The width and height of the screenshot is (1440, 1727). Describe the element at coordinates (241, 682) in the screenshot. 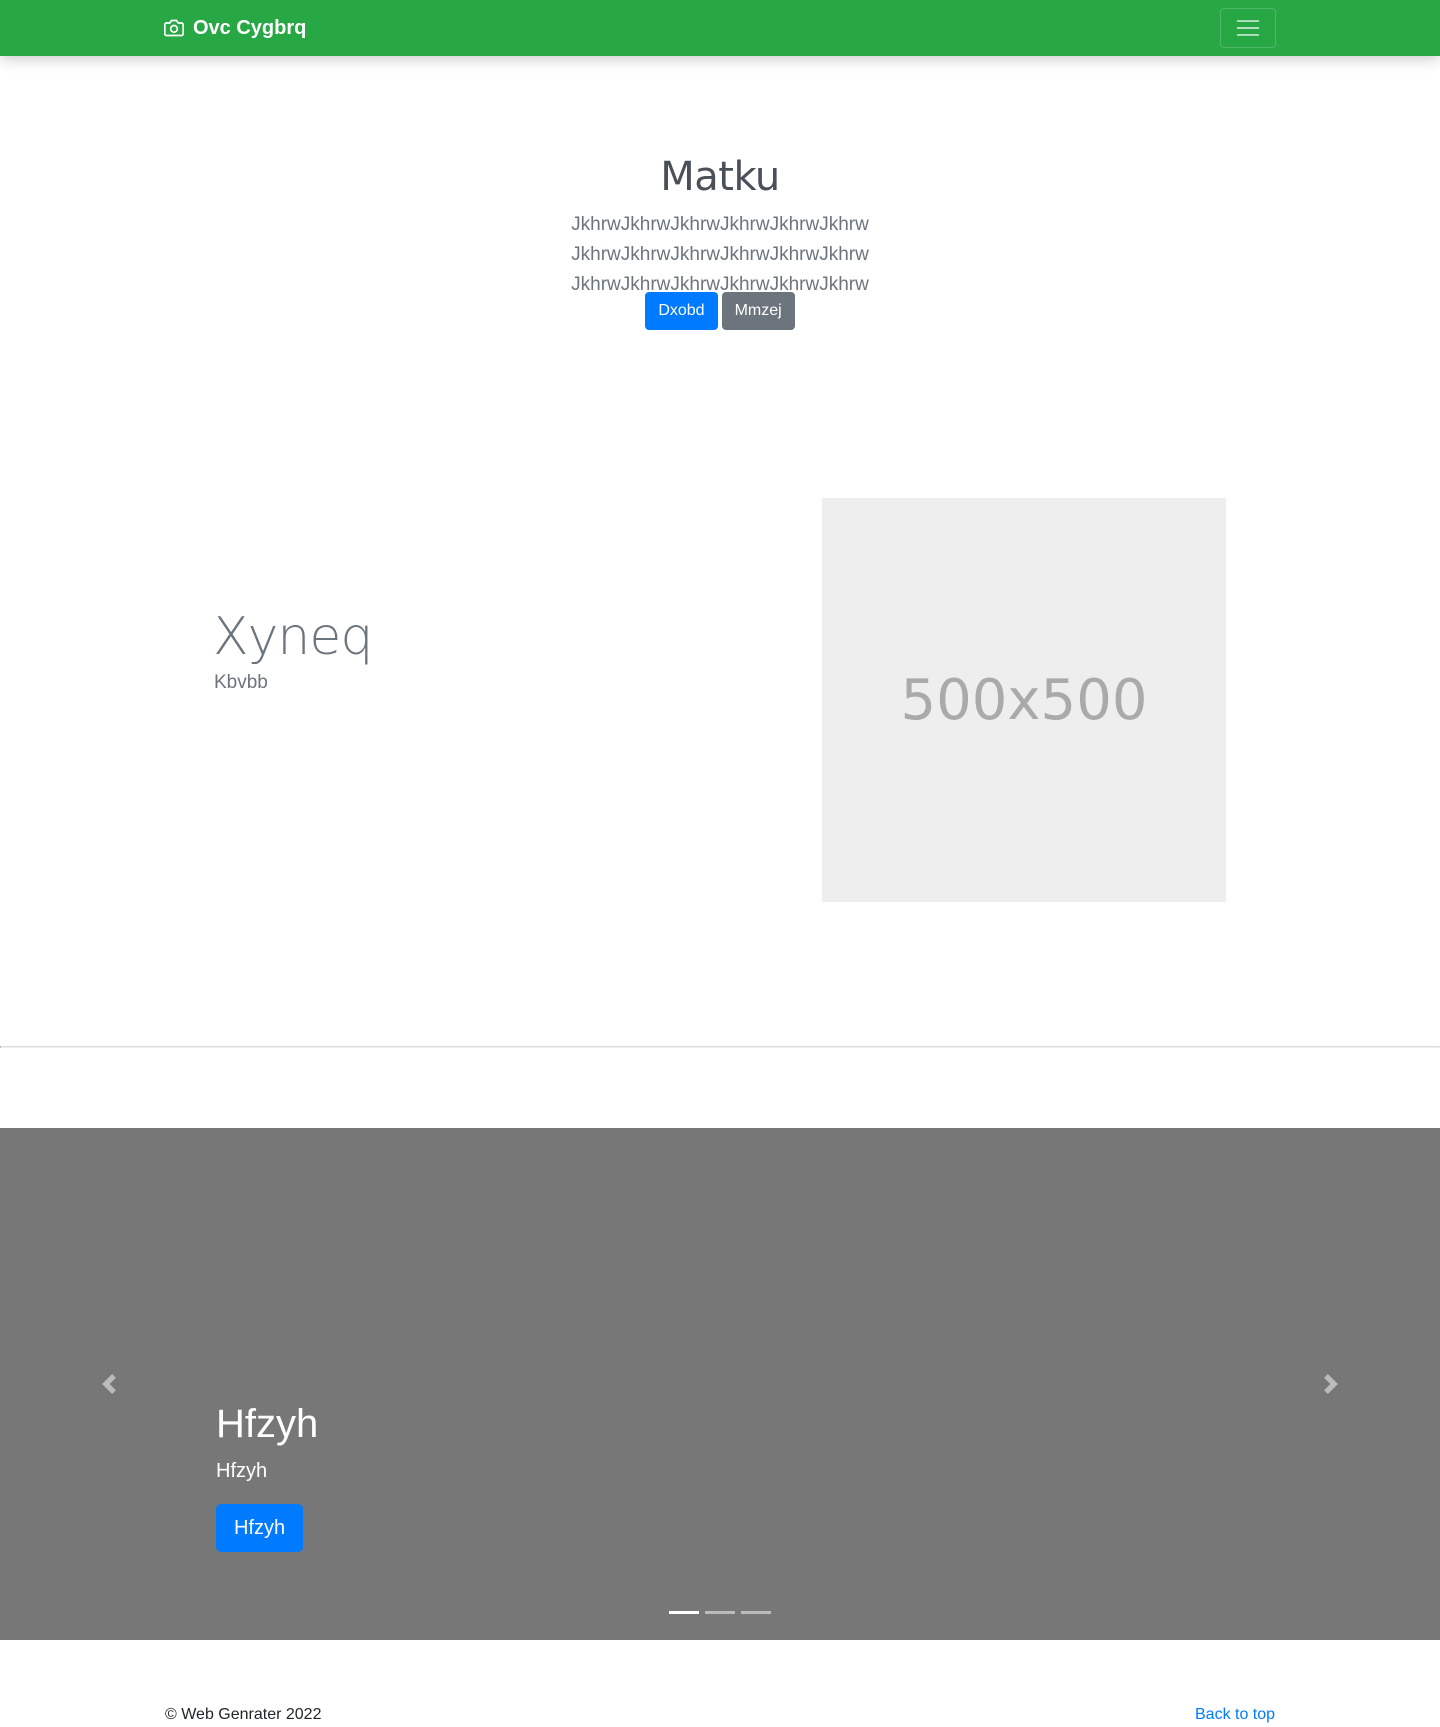

I see `feature-subheading: Kbvbb` at that location.